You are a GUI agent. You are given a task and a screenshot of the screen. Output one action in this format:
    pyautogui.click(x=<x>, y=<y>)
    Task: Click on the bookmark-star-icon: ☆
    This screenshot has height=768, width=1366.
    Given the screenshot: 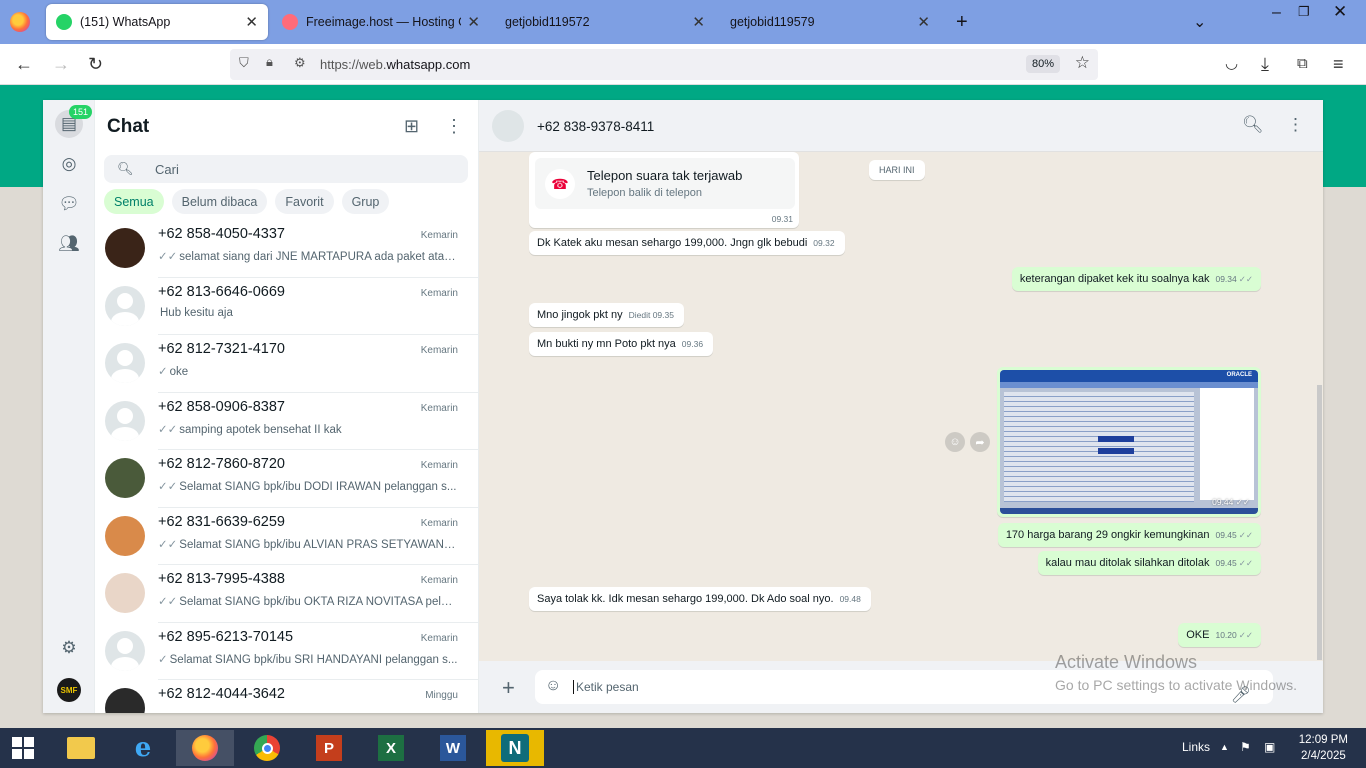 What is the action you would take?
    pyautogui.click(x=1082, y=63)
    